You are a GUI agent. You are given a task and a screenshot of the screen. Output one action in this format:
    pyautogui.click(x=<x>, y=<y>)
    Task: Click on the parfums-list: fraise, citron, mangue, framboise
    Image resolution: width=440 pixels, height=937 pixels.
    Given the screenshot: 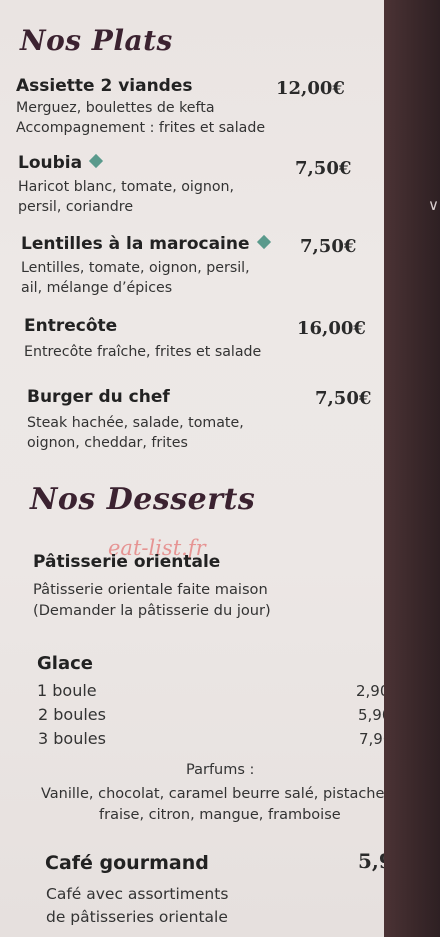 What is the action you would take?
    pyautogui.click(x=220, y=815)
    